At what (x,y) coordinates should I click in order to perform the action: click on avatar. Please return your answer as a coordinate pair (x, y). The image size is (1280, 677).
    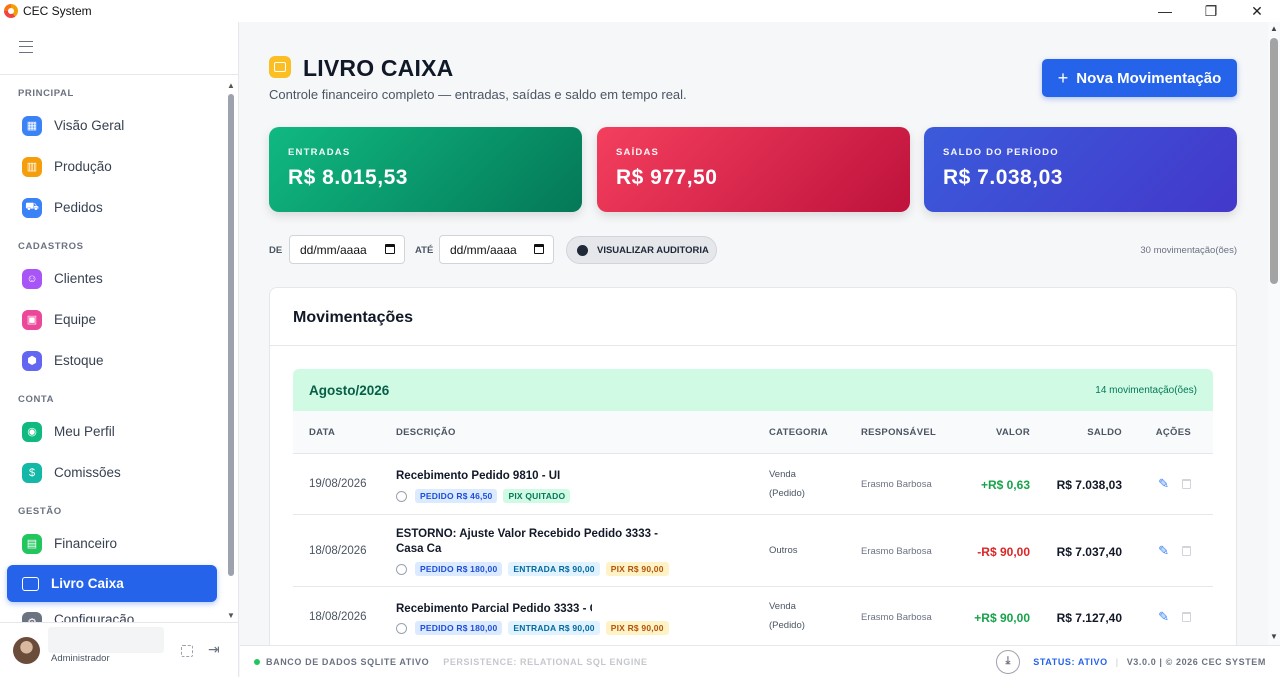
    Looking at the image, I should click on (26, 650).